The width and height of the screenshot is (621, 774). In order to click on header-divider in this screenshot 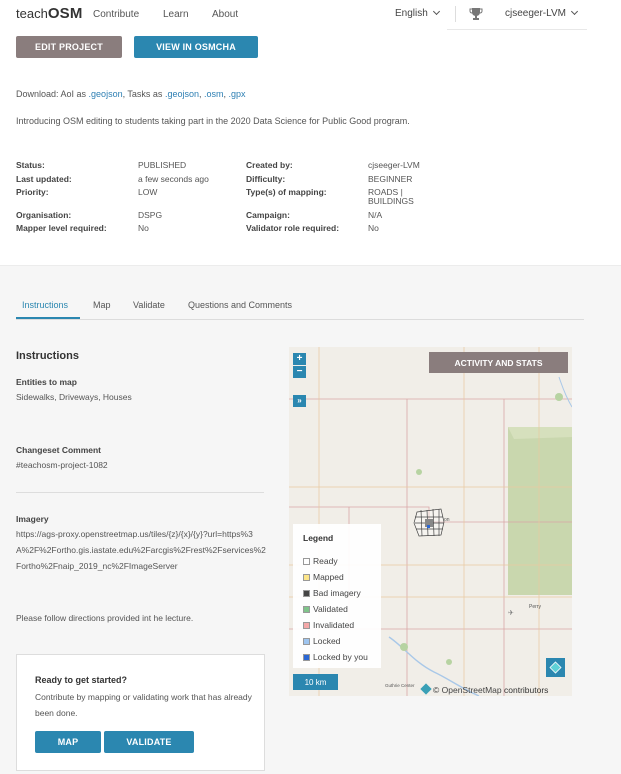, I will do `click(455, 14)`.